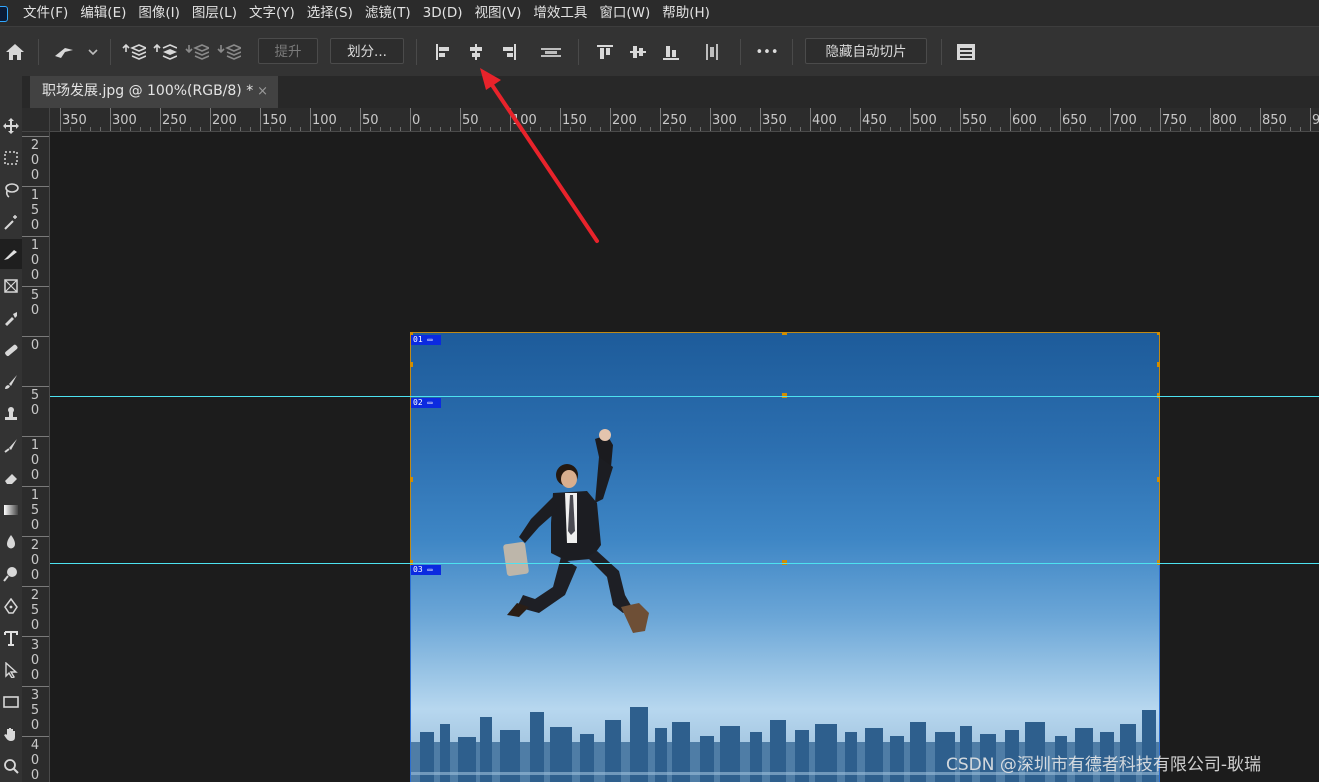 This screenshot has height=782, width=1319. What do you see at coordinates (11, 126) in the screenshot?
I see `move-icon` at bounding box center [11, 126].